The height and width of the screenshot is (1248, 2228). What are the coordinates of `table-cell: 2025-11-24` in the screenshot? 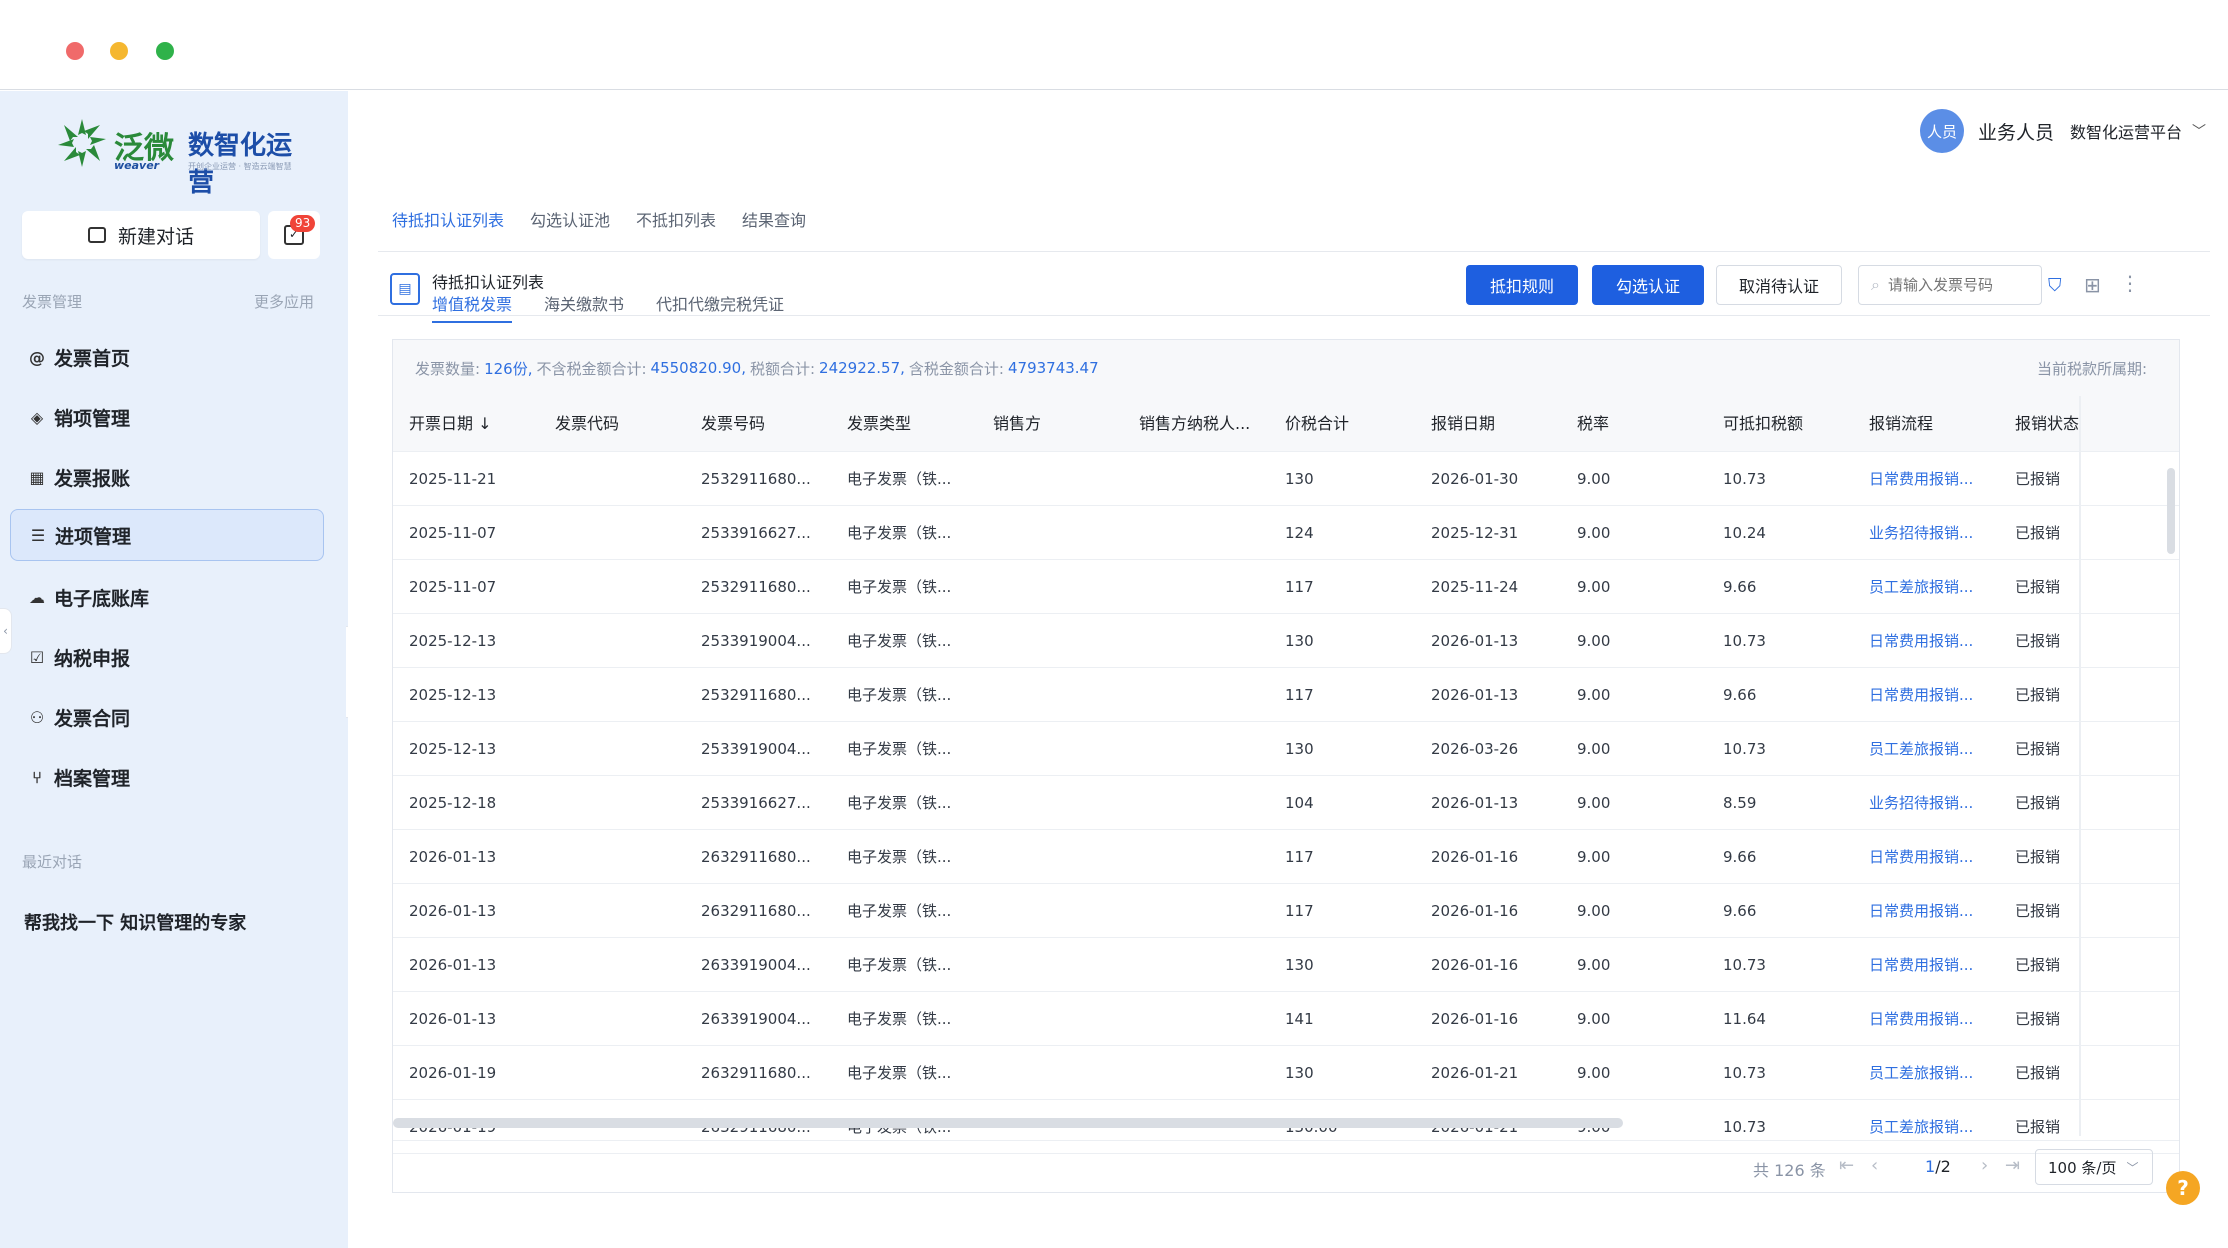 It's located at (1475, 587).